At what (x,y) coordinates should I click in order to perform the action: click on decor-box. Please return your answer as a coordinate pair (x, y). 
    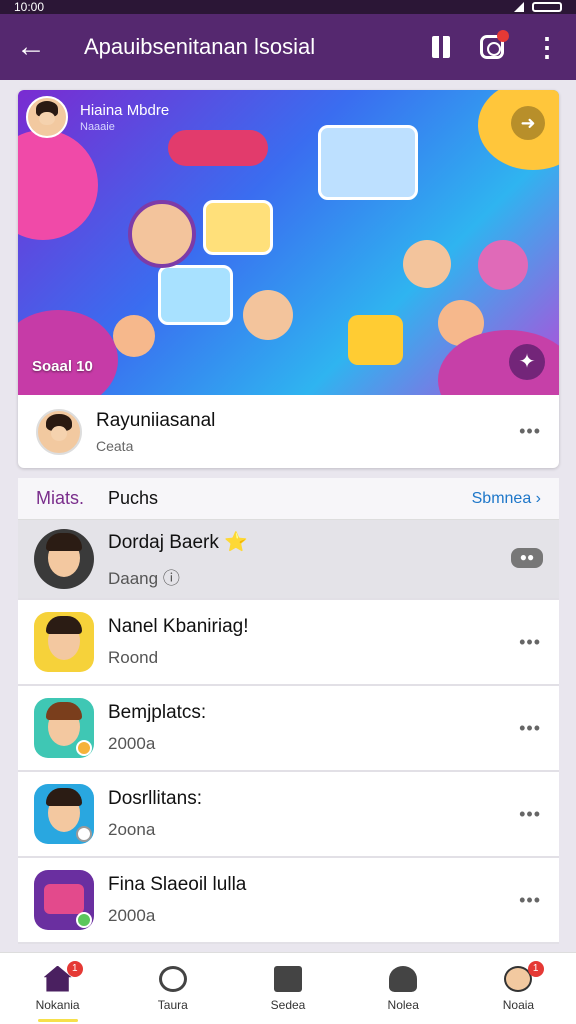
    Looking at the image, I should click on (375, 340).